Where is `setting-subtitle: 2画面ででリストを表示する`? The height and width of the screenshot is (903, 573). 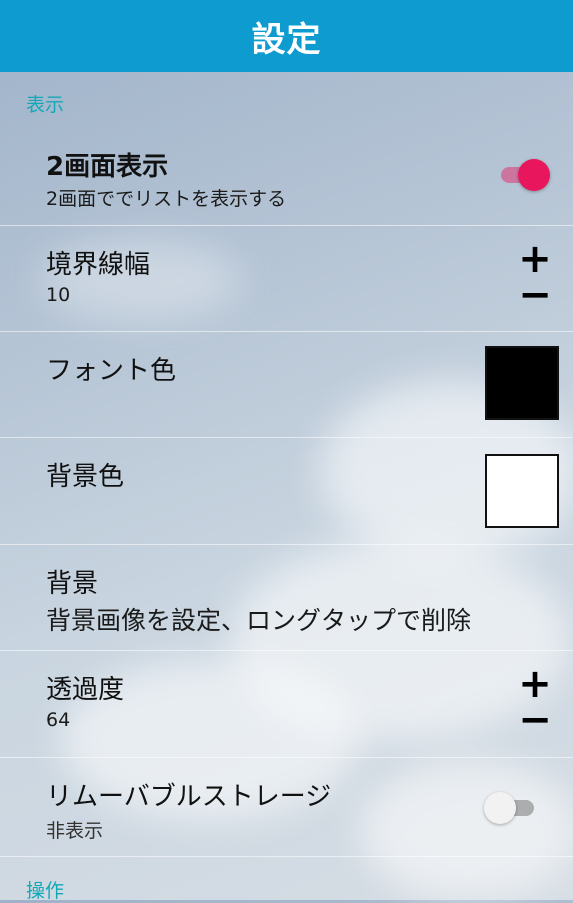 setting-subtitle: 2画面ででリストを表示する is located at coordinates (166, 199).